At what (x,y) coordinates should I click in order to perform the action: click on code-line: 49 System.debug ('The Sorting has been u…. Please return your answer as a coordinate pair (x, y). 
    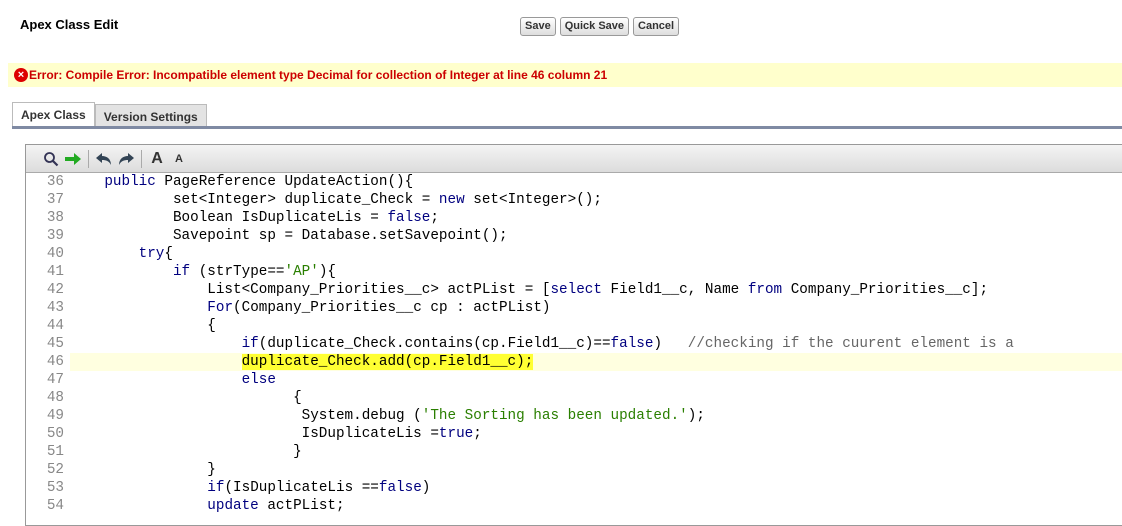
    Looking at the image, I should click on (574, 416).